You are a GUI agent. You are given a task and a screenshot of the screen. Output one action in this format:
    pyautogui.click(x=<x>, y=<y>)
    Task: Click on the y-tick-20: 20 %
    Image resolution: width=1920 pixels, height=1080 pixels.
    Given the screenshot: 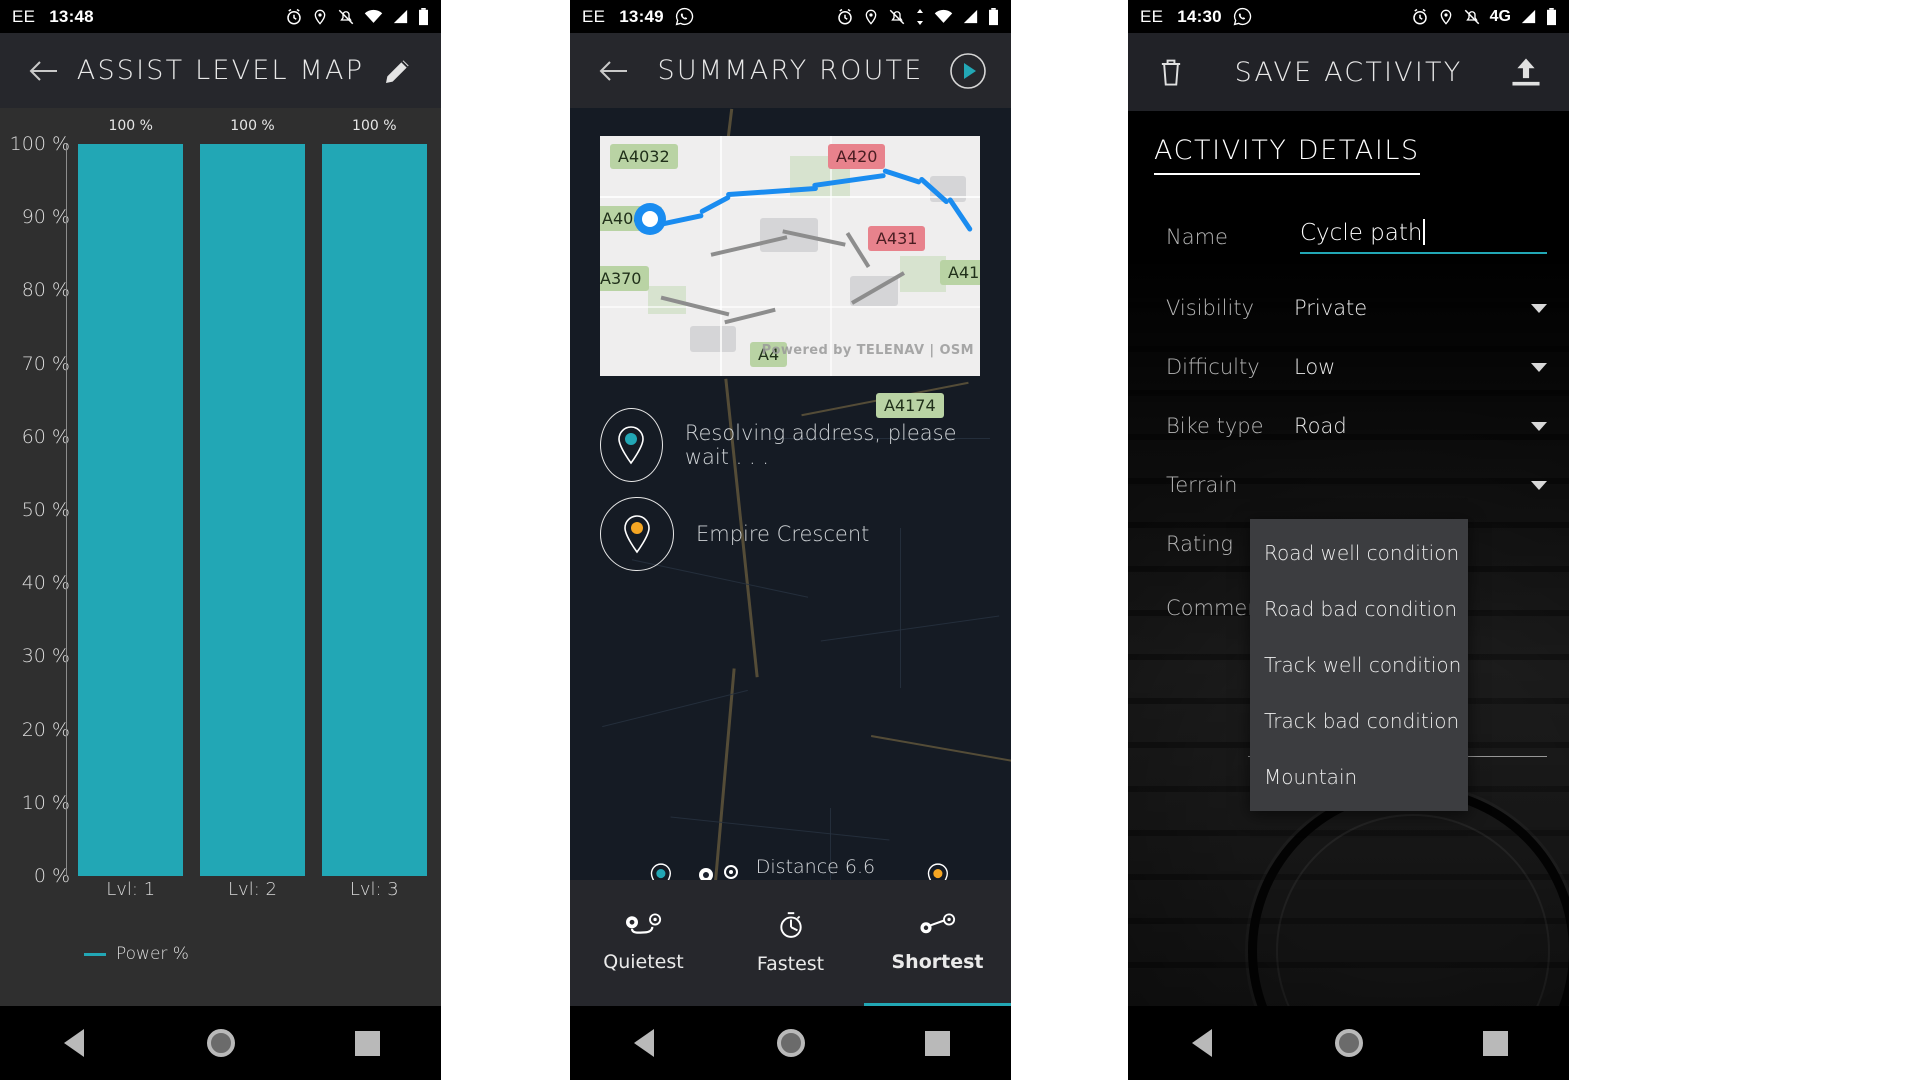 What is the action you would take?
    pyautogui.click(x=45, y=729)
    